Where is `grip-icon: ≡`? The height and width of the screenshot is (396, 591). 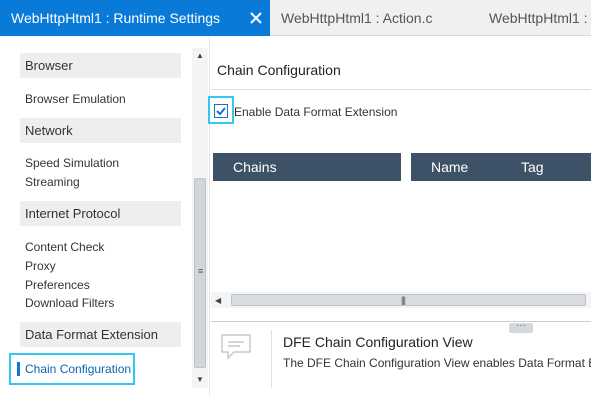 grip-icon: ≡ is located at coordinates (201, 271).